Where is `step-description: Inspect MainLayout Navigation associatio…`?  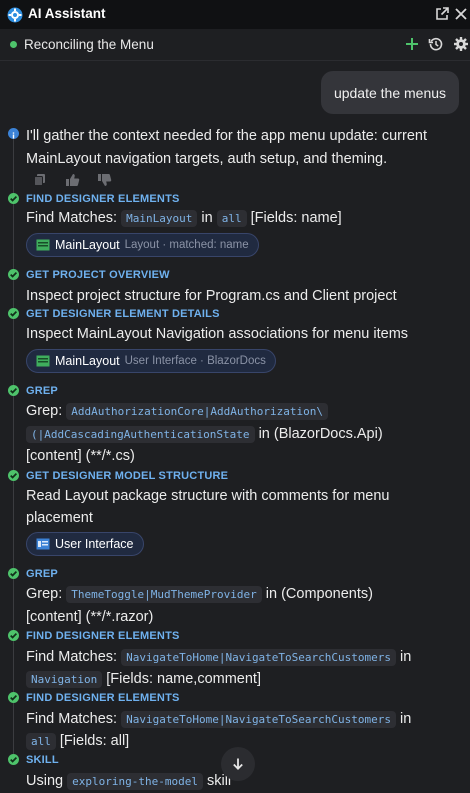
step-description: Inspect MainLayout Navigation associatio… is located at coordinates (217, 334).